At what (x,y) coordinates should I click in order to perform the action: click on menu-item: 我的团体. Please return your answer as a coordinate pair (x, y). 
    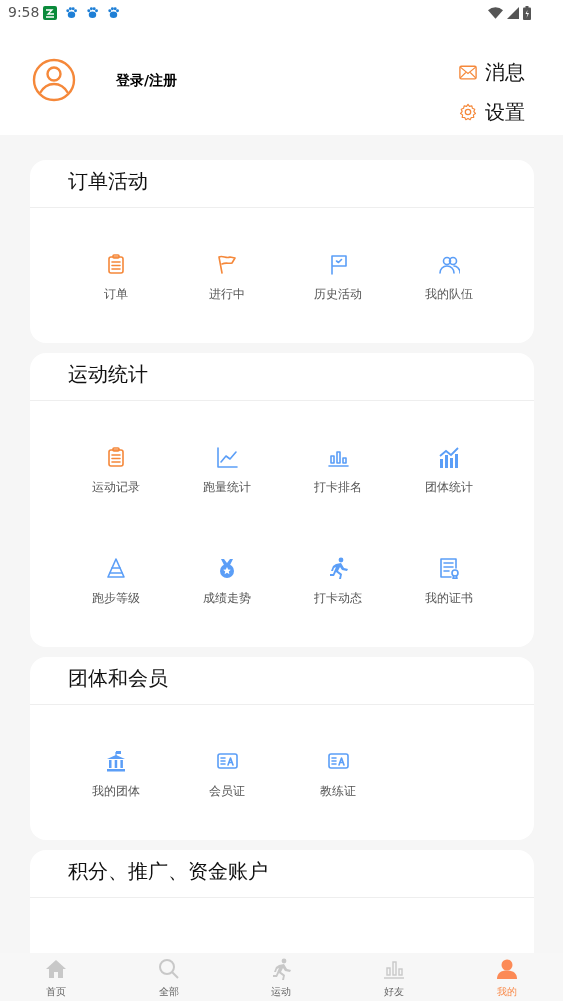
    Looking at the image, I should click on (115, 782).